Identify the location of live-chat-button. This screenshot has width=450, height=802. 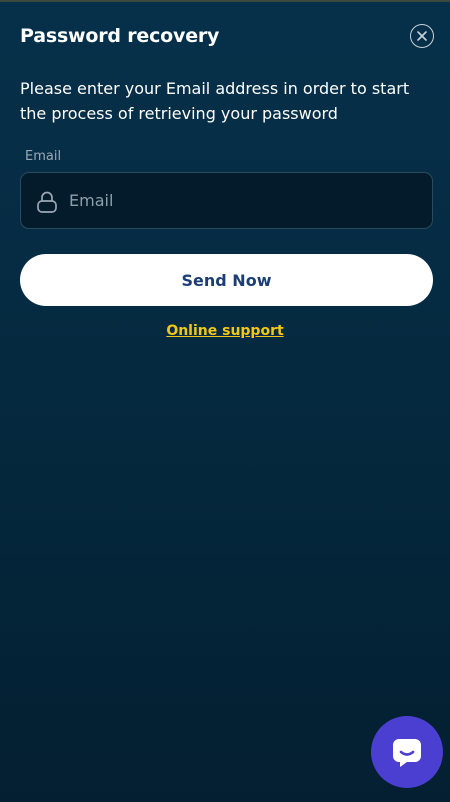
(407, 752).